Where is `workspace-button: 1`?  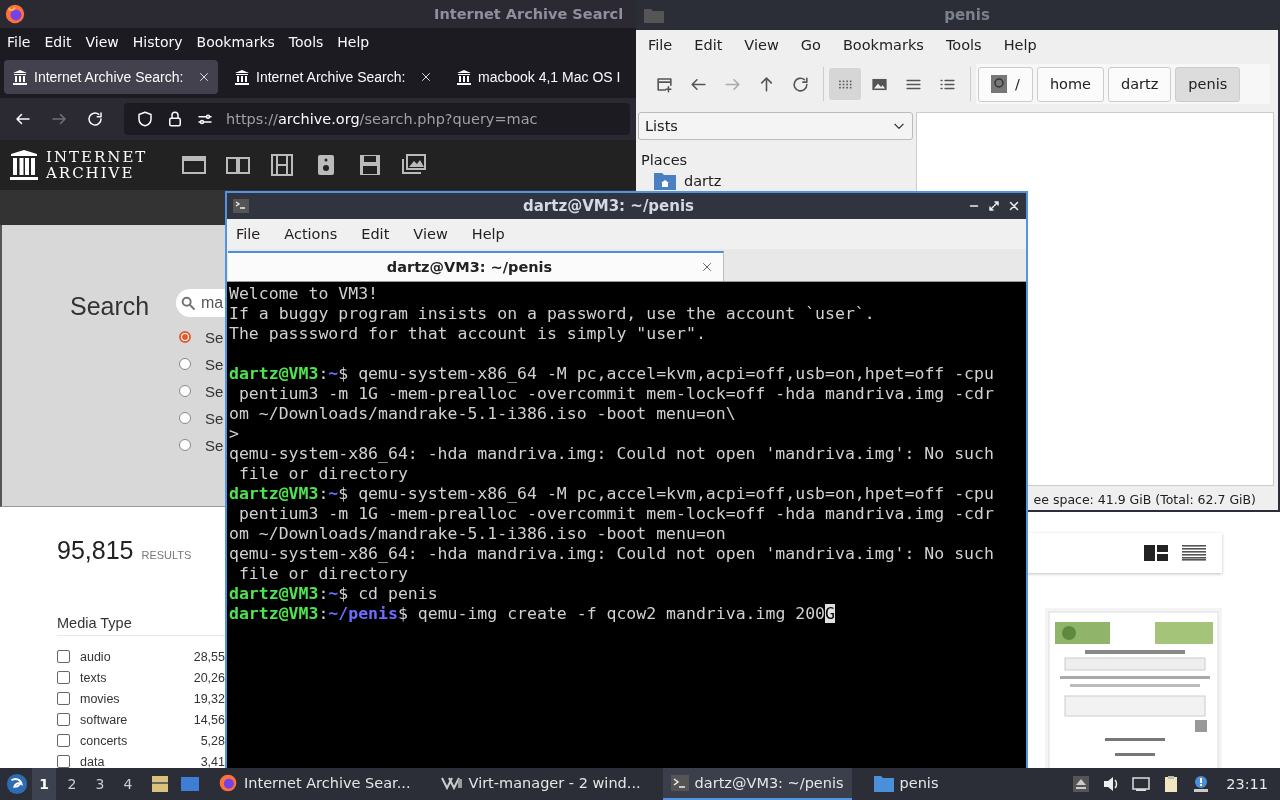 workspace-button: 1 is located at coordinates (44, 784).